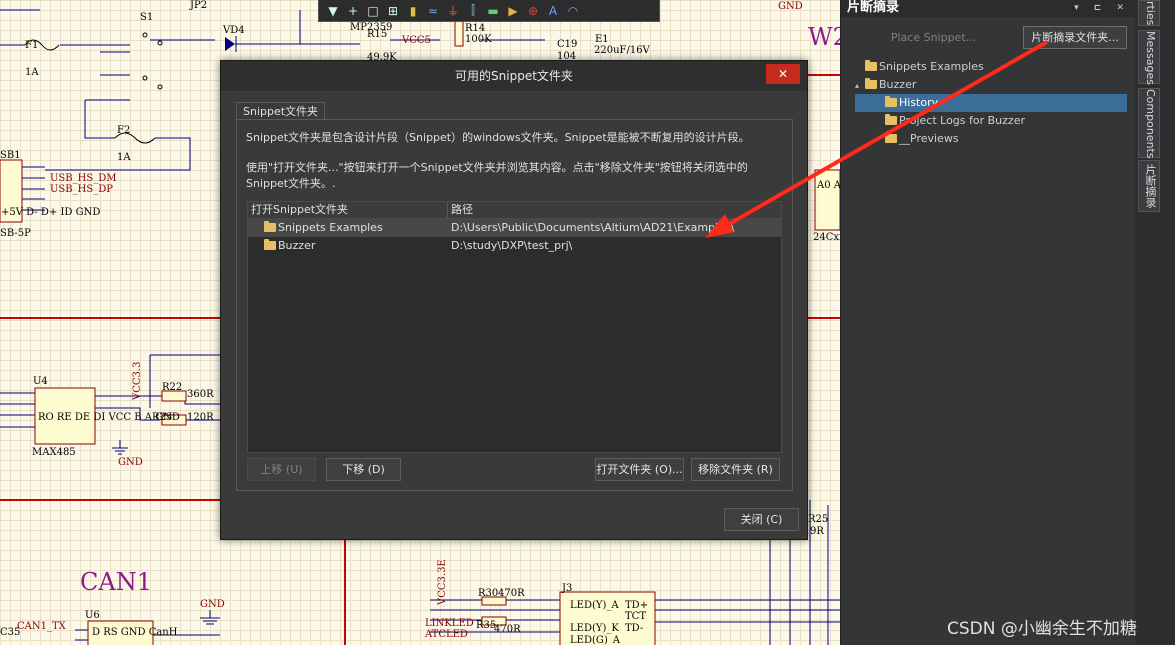 Image resolution: width=1175 pixels, height=645 pixels. I want to click on label-e1: E1, so click(602, 39).